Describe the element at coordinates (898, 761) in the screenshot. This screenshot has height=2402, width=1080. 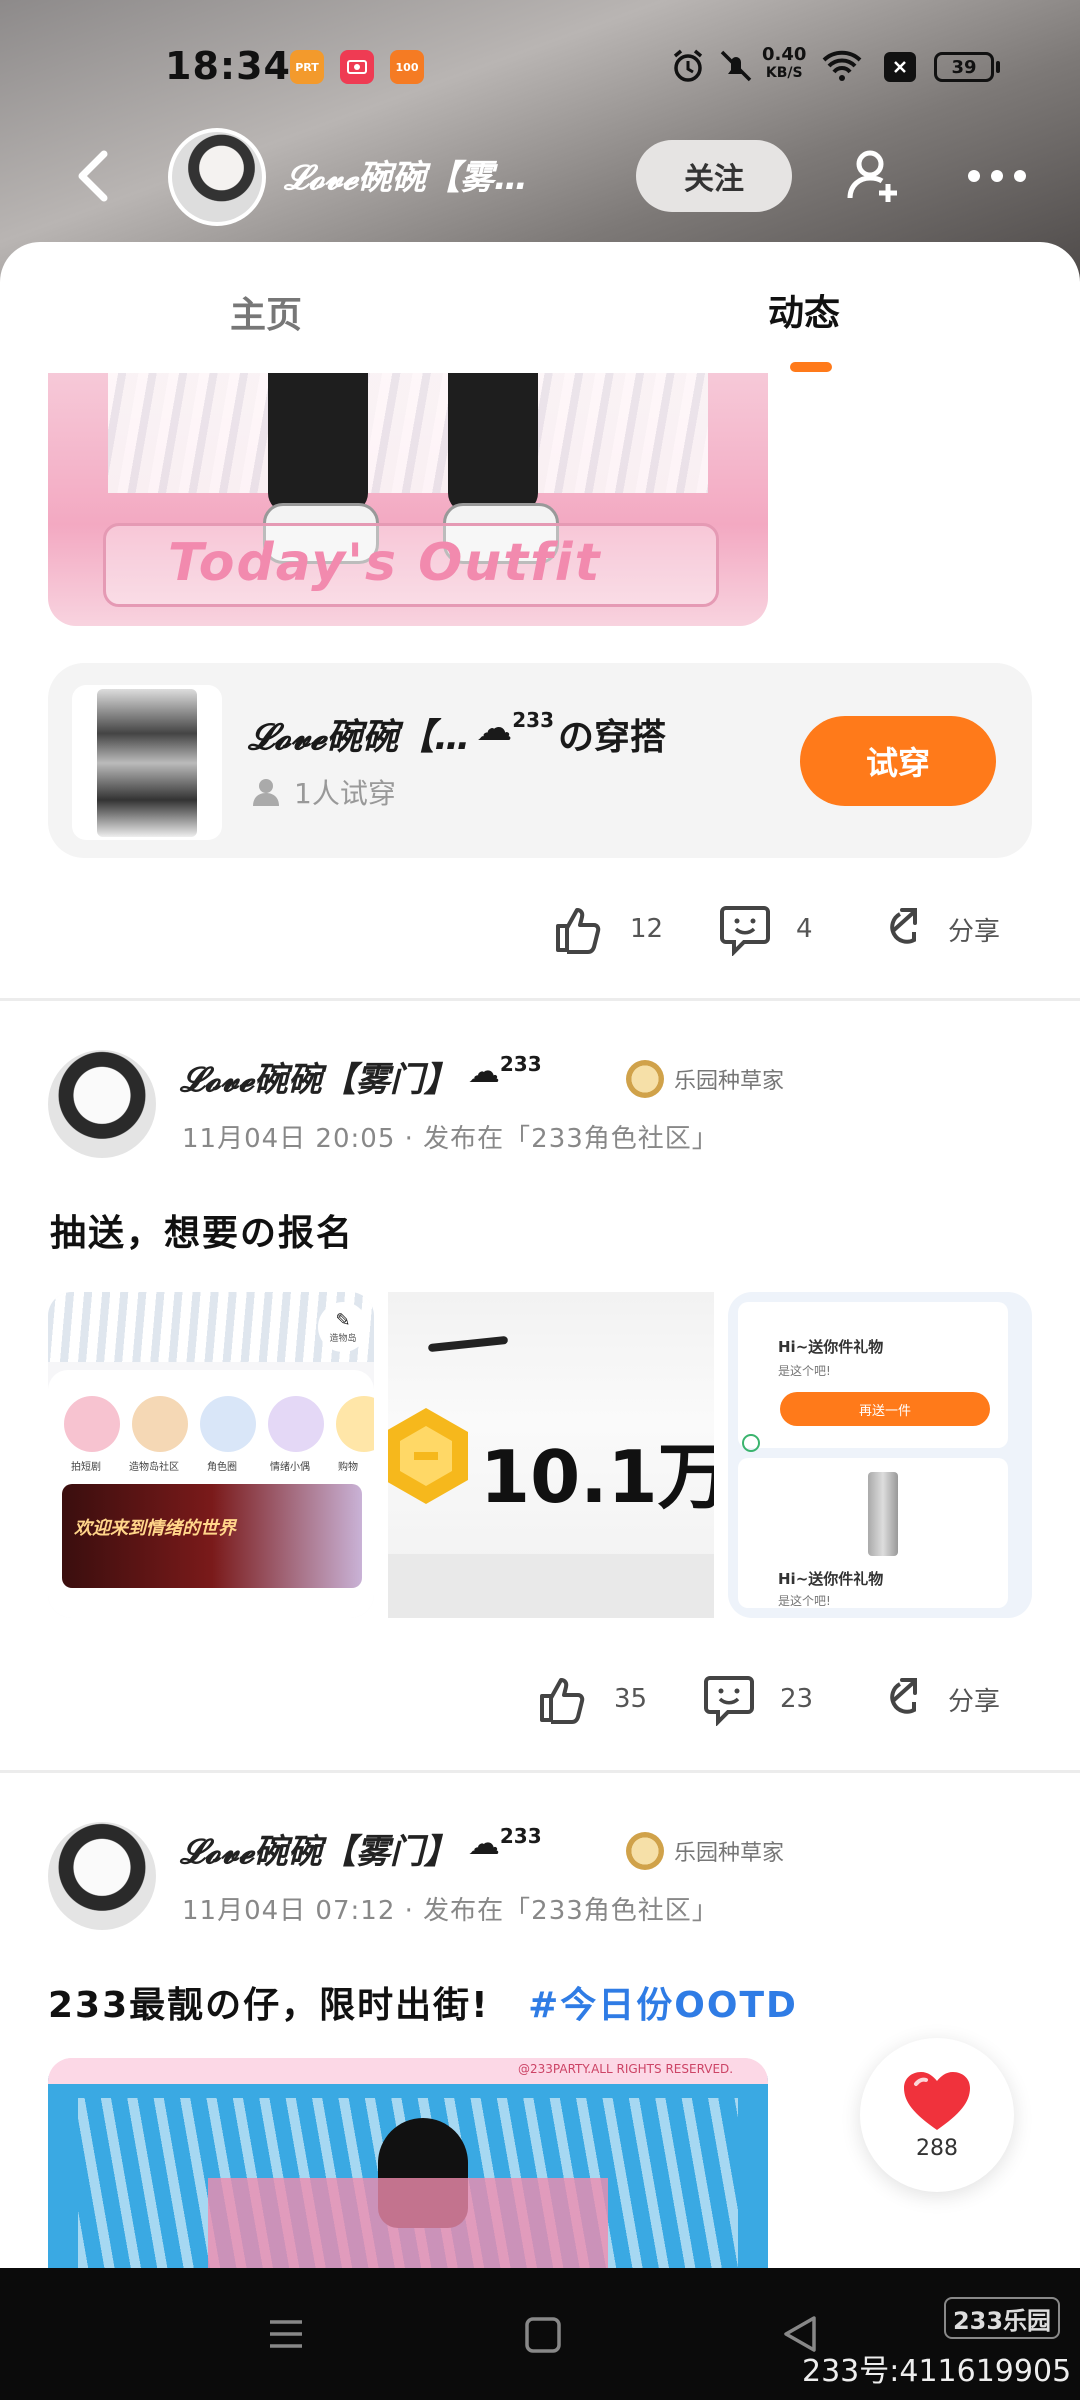
I see `tryon-button: 试穿` at that location.